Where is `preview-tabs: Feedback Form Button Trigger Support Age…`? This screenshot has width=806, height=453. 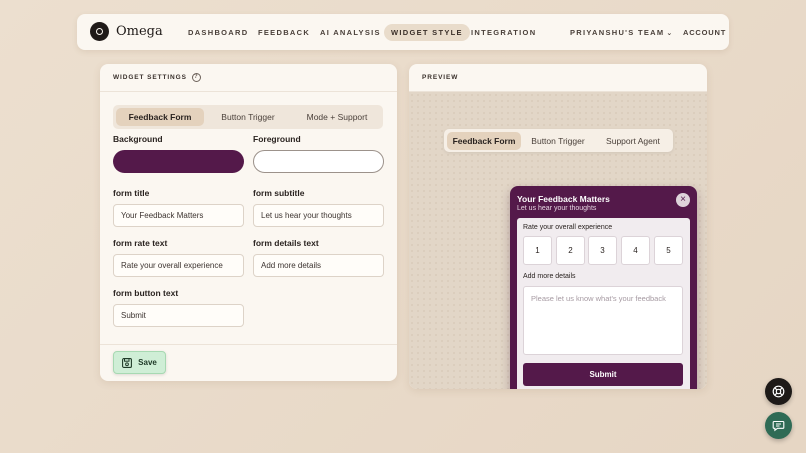 preview-tabs: Feedback Form Button Trigger Support Age… is located at coordinates (558, 140).